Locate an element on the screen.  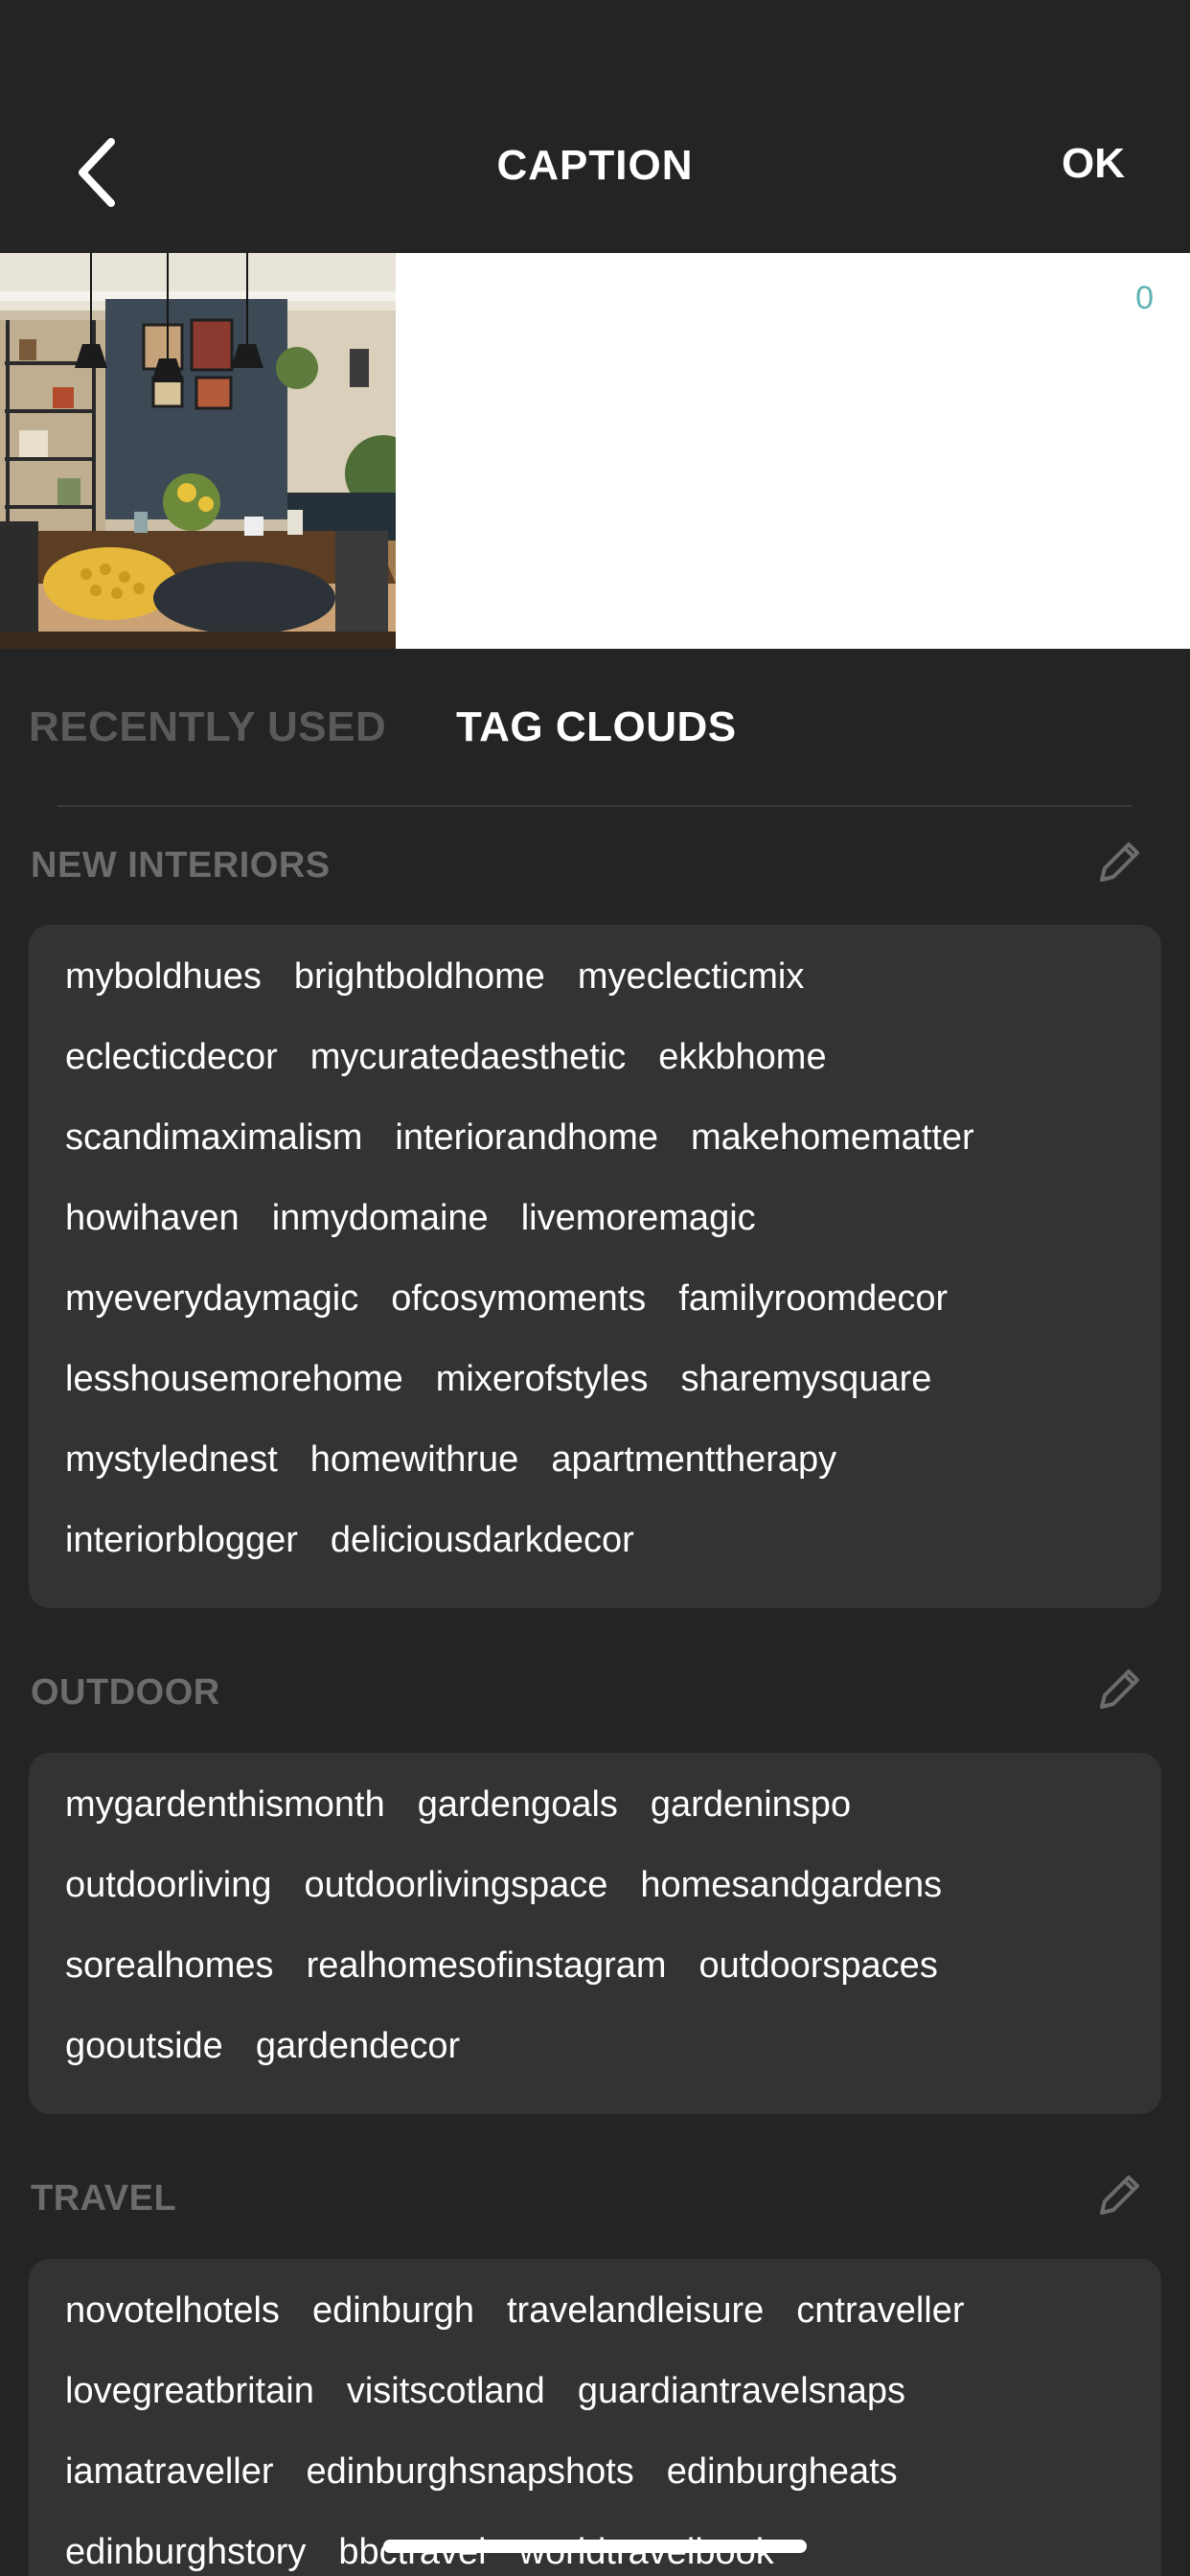
tag-chip: ofcosymoments is located at coordinates (518, 1299).